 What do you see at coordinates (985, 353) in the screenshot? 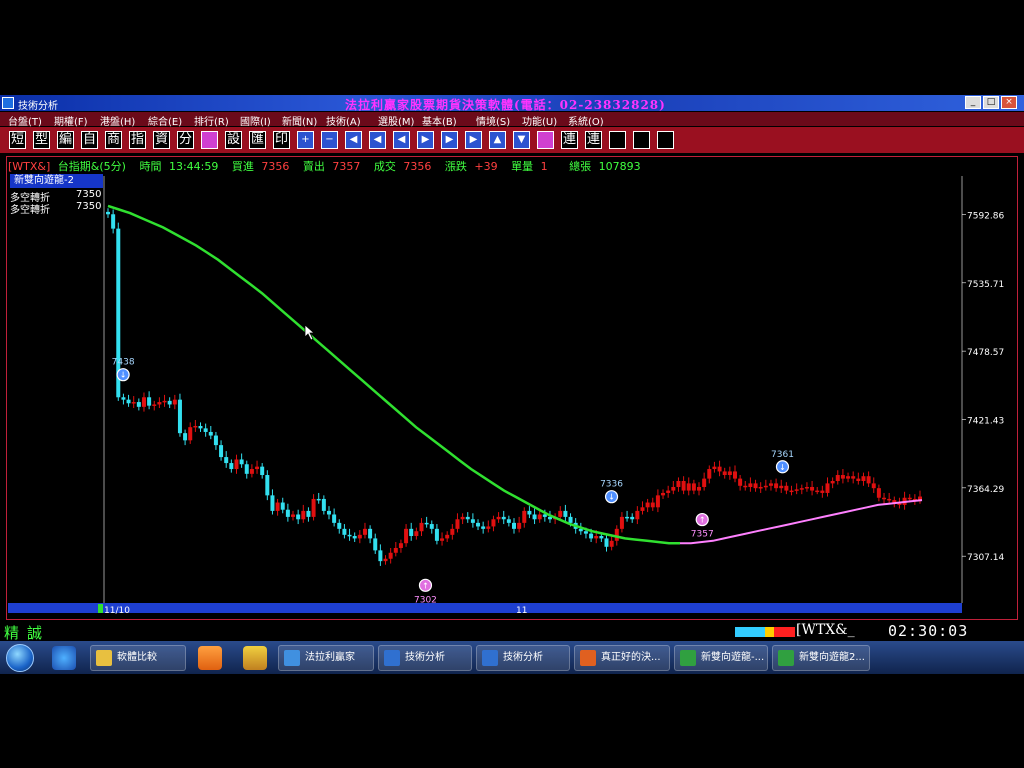
I see `y-tick-label: 7478.57` at bounding box center [985, 353].